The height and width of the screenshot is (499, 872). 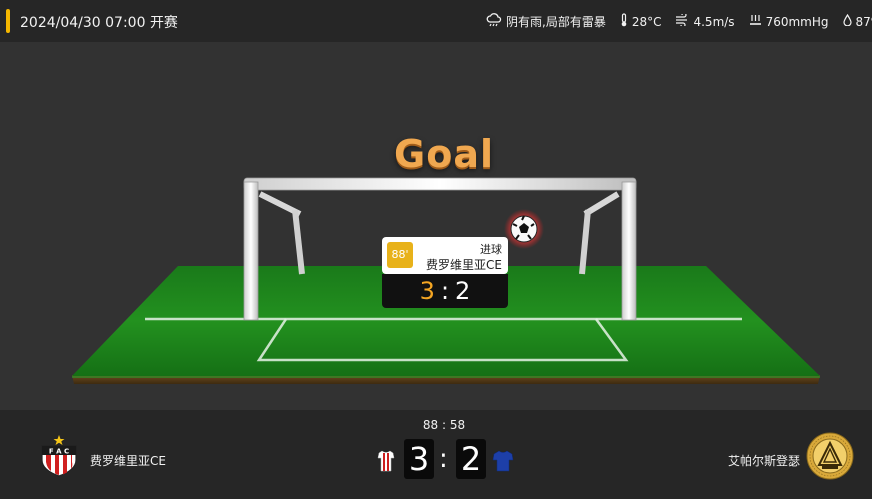 I want to click on football-icon, so click(x=524, y=229).